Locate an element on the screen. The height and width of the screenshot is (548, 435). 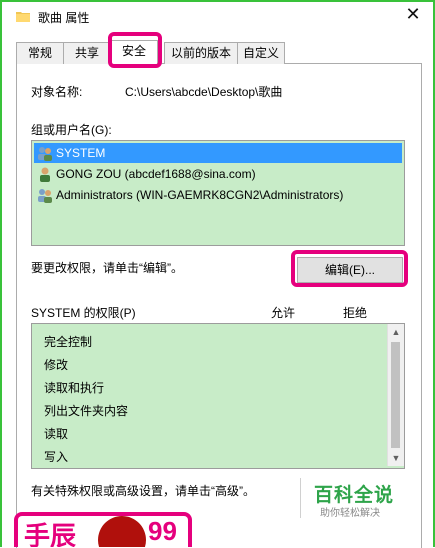
bottom-logo-text-left: 手辰 is located at coordinates (50, 534).